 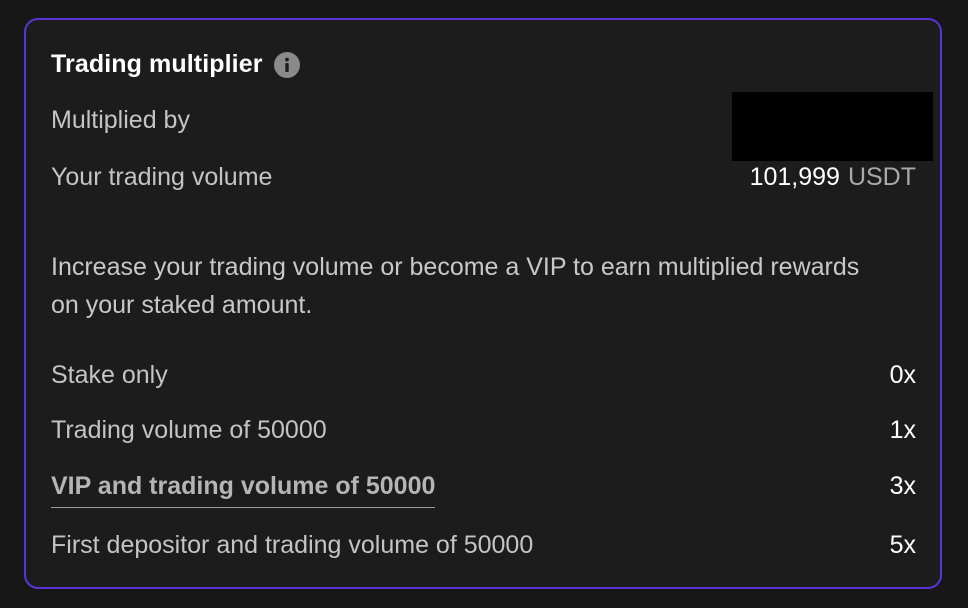 What do you see at coordinates (483, 375) in the screenshot?
I see `tier-row: Stake only 0x` at bounding box center [483, 375].